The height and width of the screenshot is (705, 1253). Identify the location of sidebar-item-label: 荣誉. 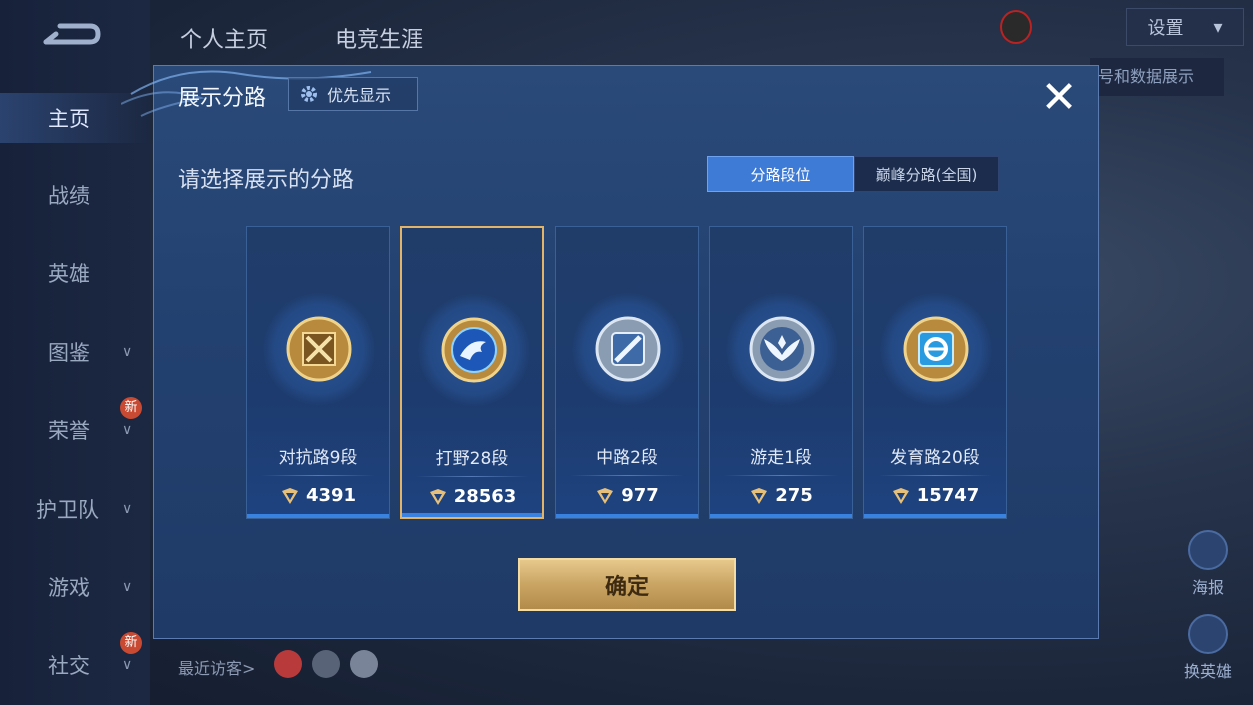
(69, 431).